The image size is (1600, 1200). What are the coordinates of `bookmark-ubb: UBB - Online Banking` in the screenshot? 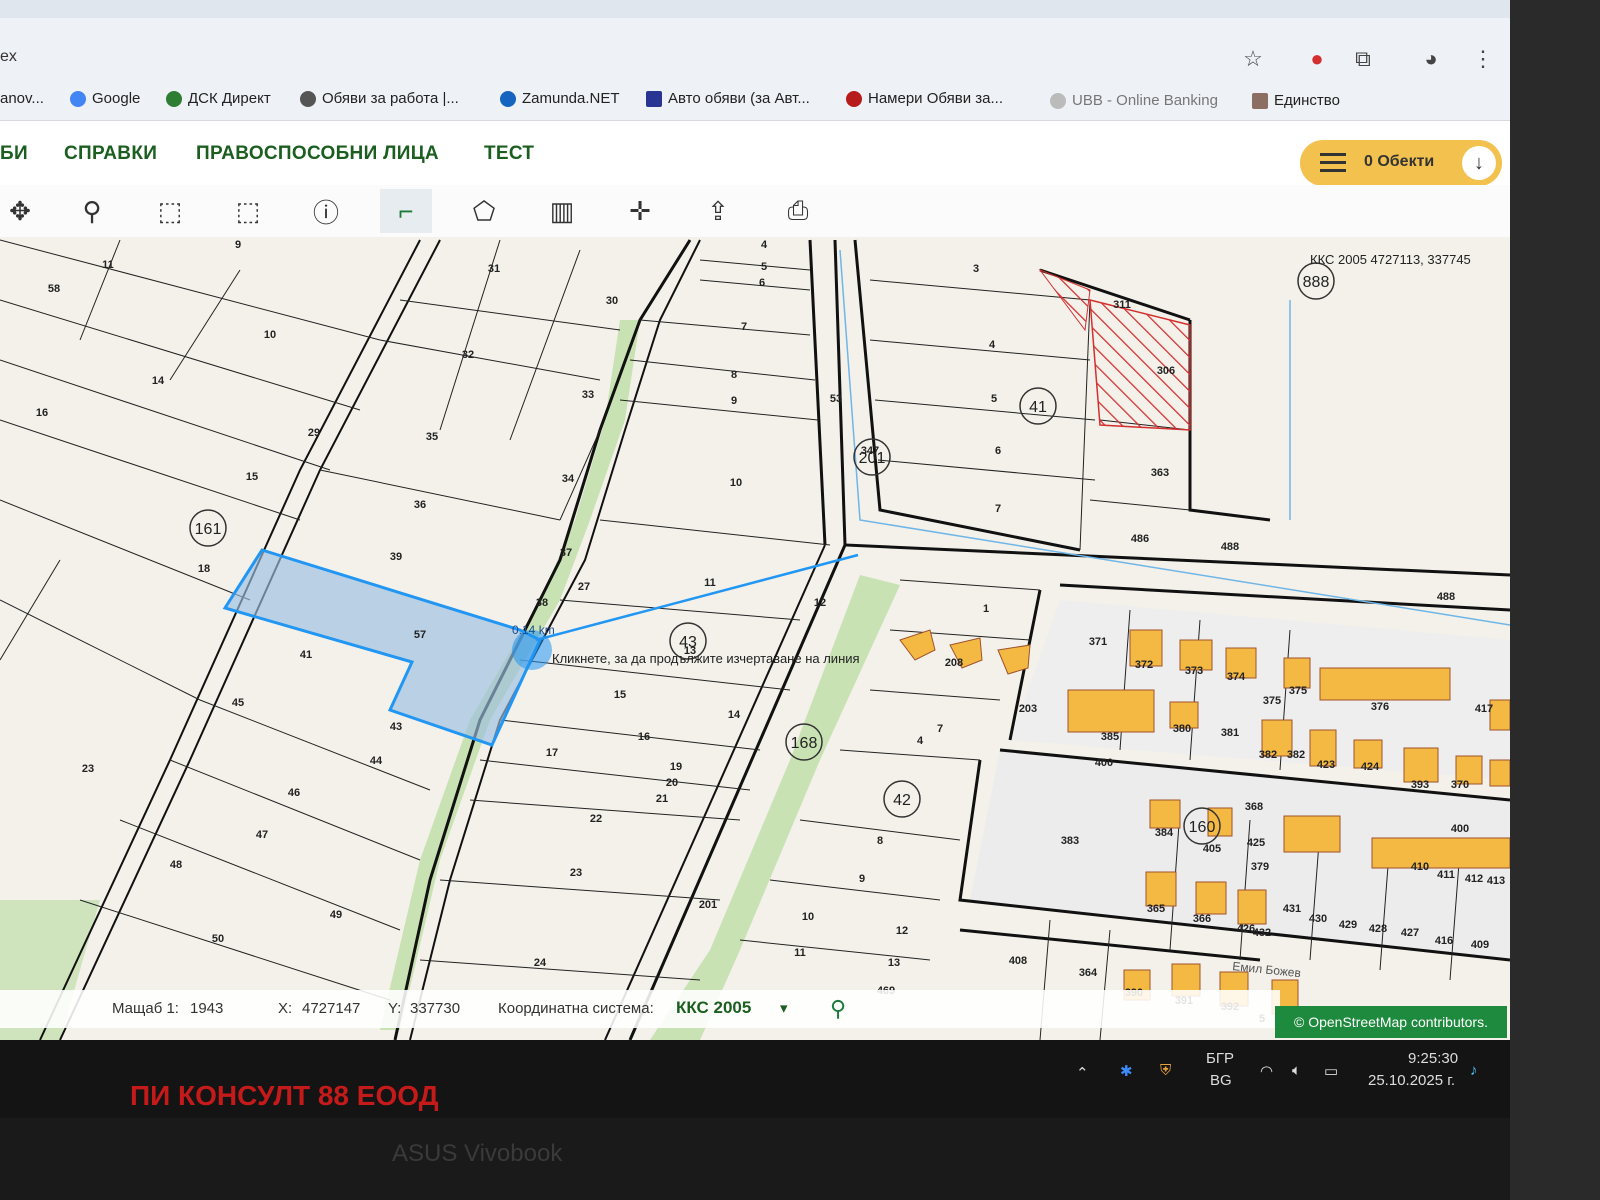 It's located at (1134, 100).